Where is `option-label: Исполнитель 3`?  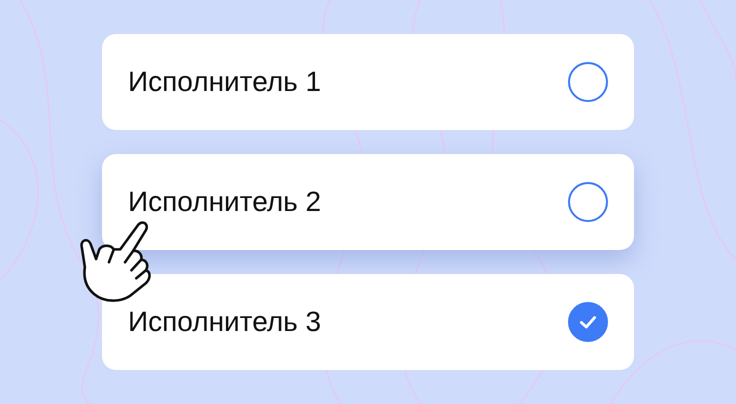 option-label: Исполнитель 3 is located at coordinates (225, 322).